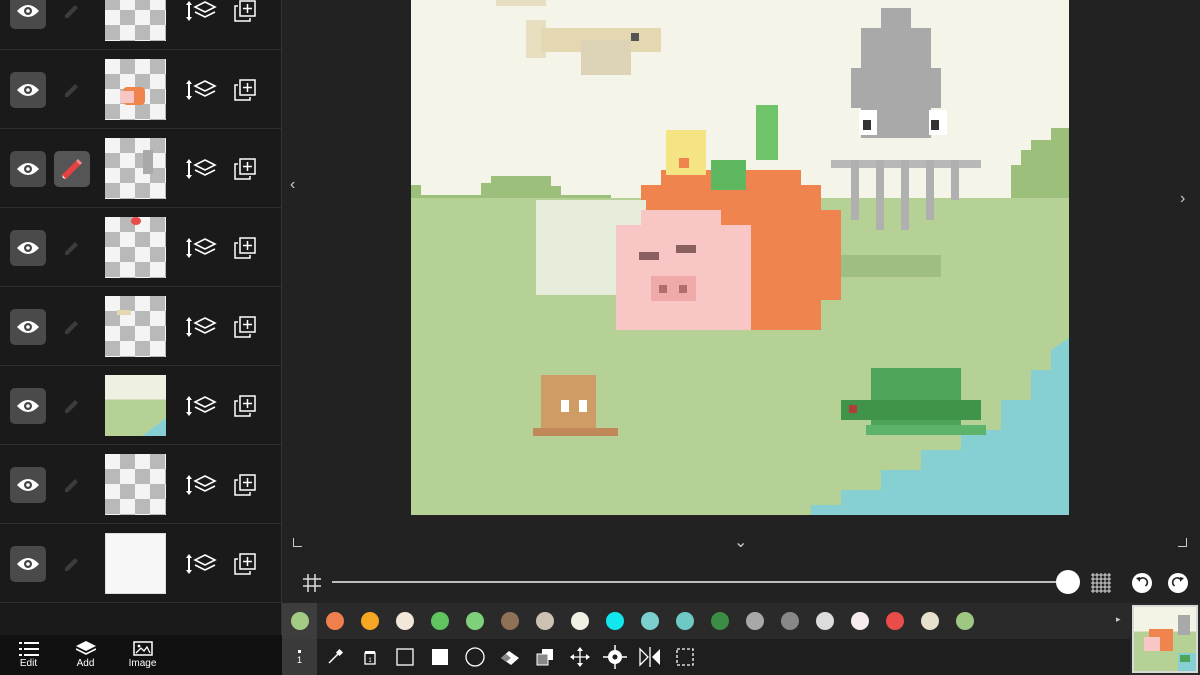 The height and width of the screenshot is (675, 1200). What do you see at coordinates (369, 657) in the screenshot?
I see `bucket-fill-button: 1` at bounding box center [369, 657].